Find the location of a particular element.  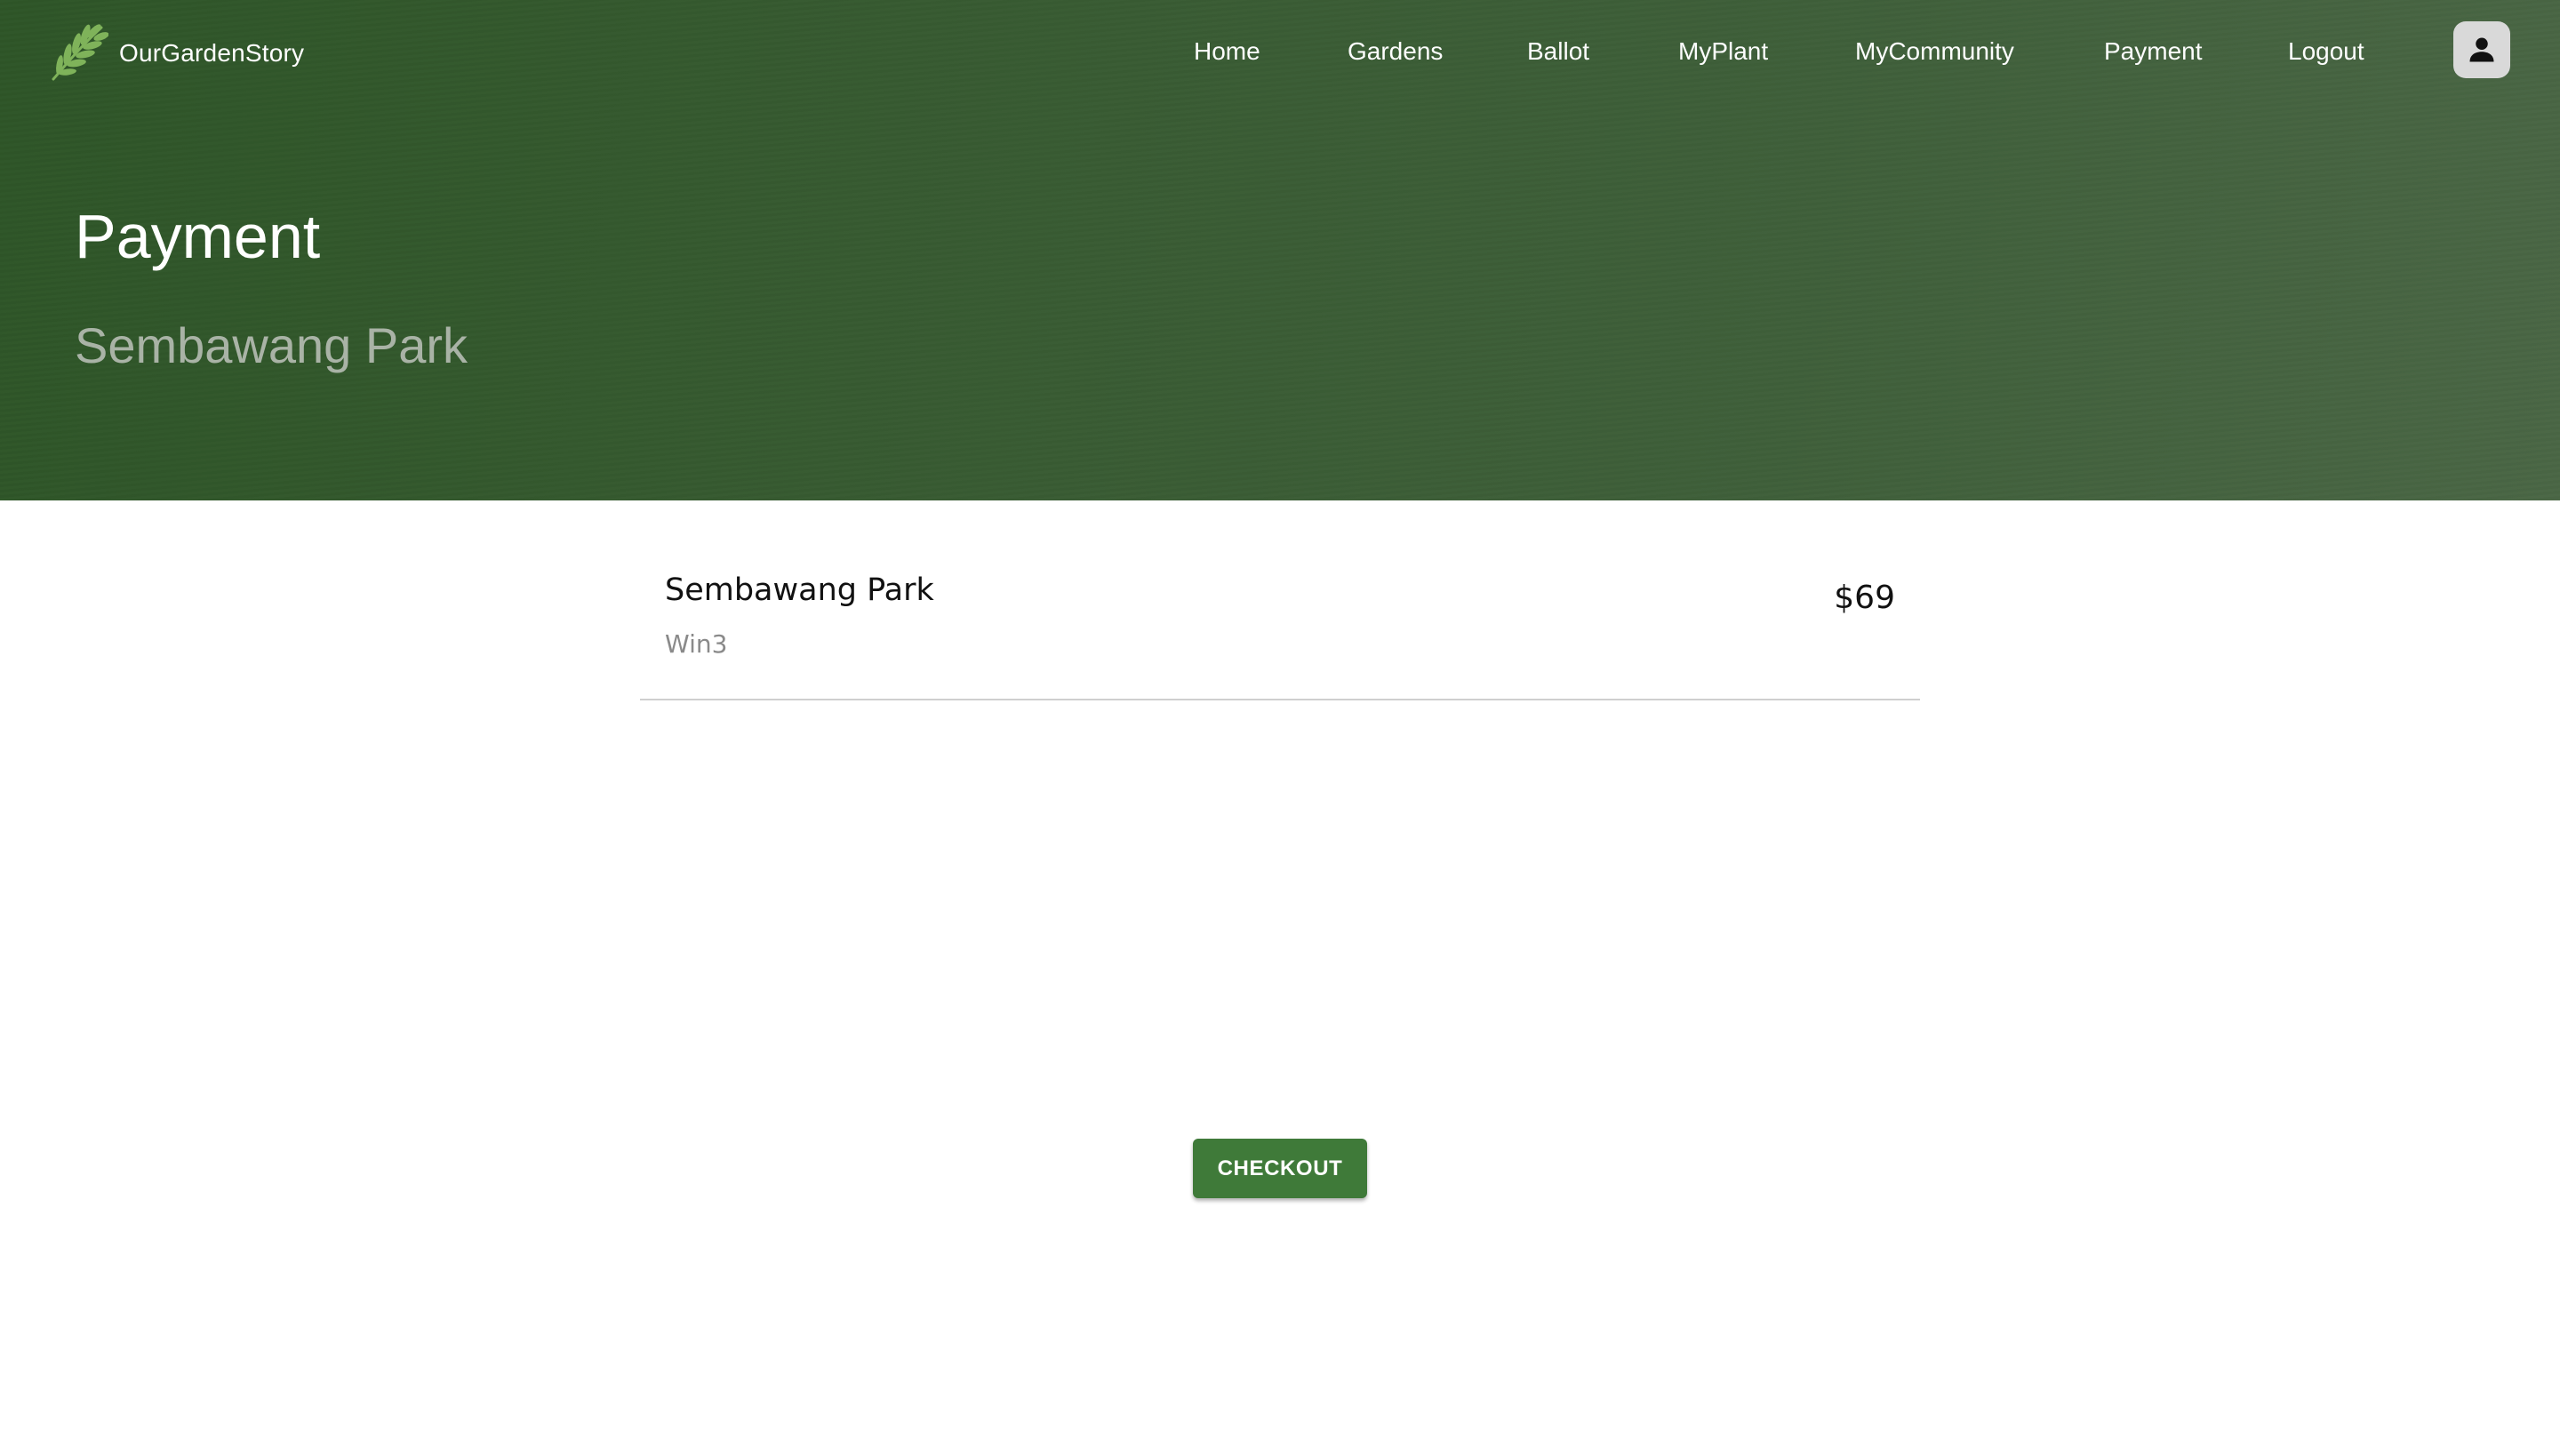

profile-button is located at coordinates (2481, 49).